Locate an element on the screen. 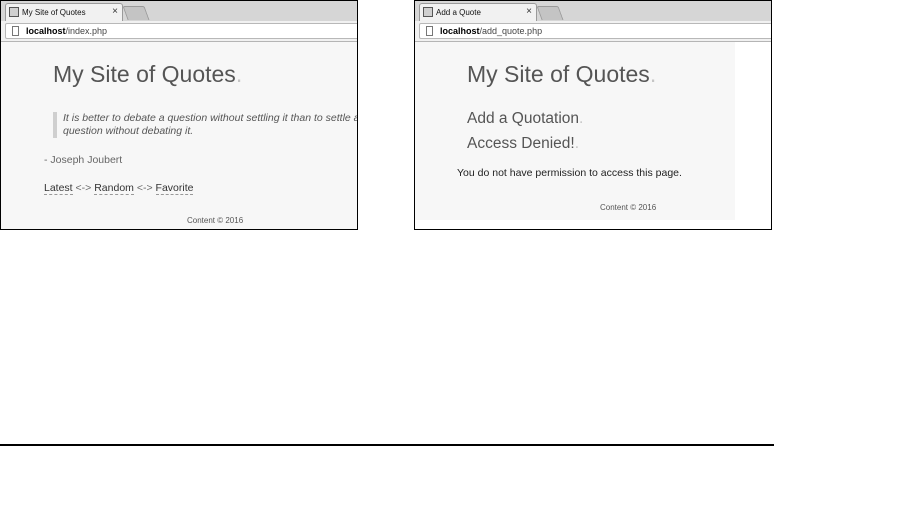 The image size is (899, 525). quote-navigation: Latest <-> Random <-> Favorite is located at coordinates (119, 188).